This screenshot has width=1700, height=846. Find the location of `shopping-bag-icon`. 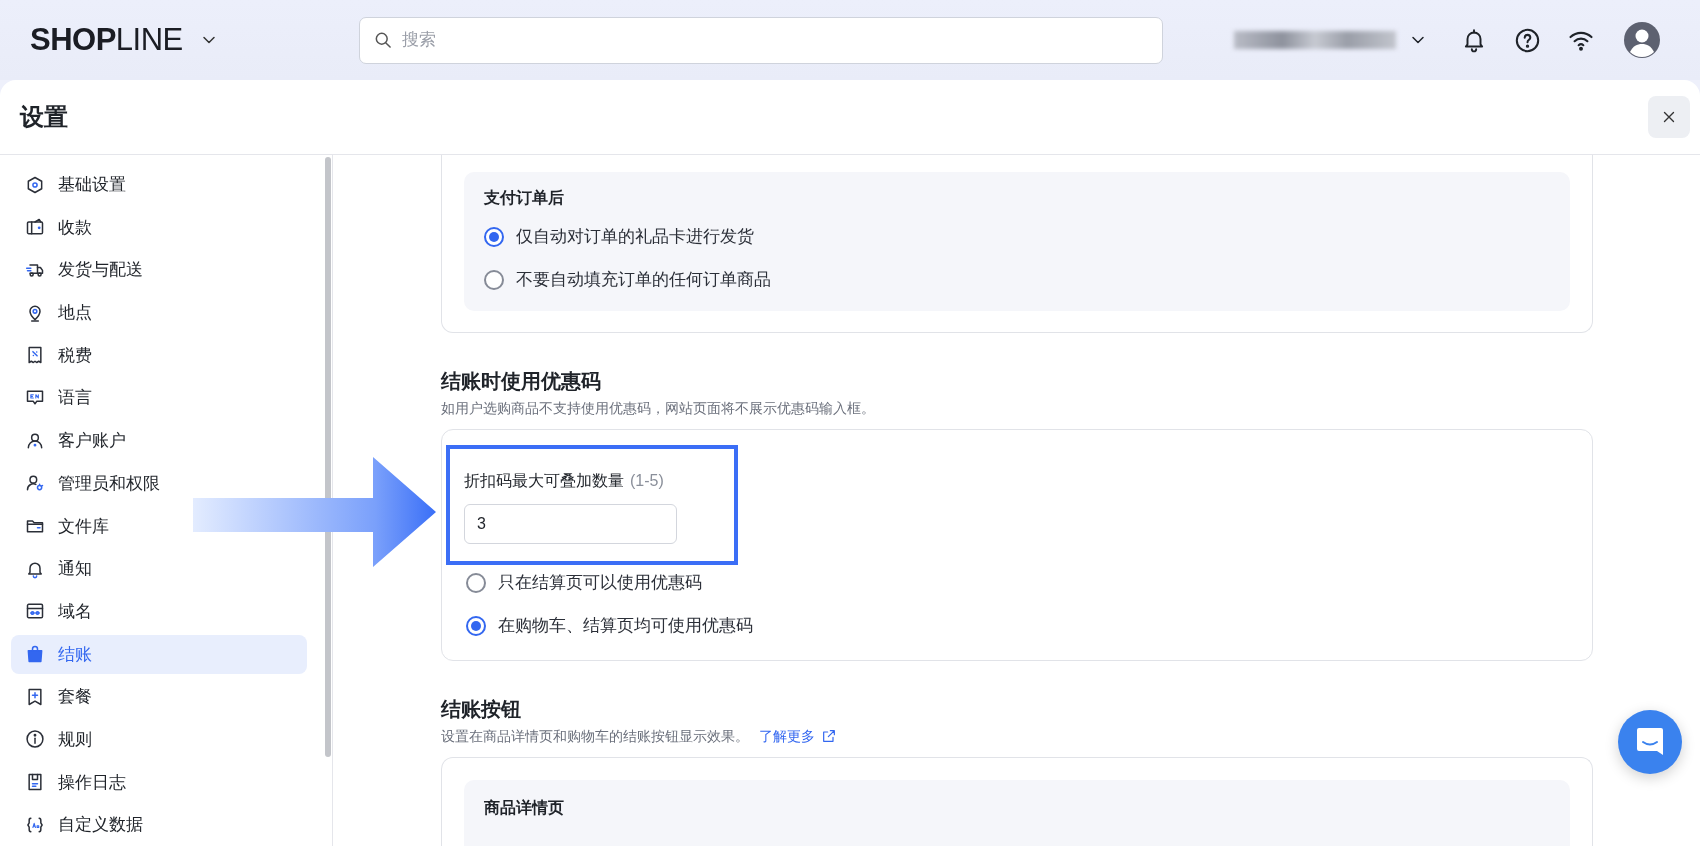

shopping-bag-icon is located at coordinates (35, 654).